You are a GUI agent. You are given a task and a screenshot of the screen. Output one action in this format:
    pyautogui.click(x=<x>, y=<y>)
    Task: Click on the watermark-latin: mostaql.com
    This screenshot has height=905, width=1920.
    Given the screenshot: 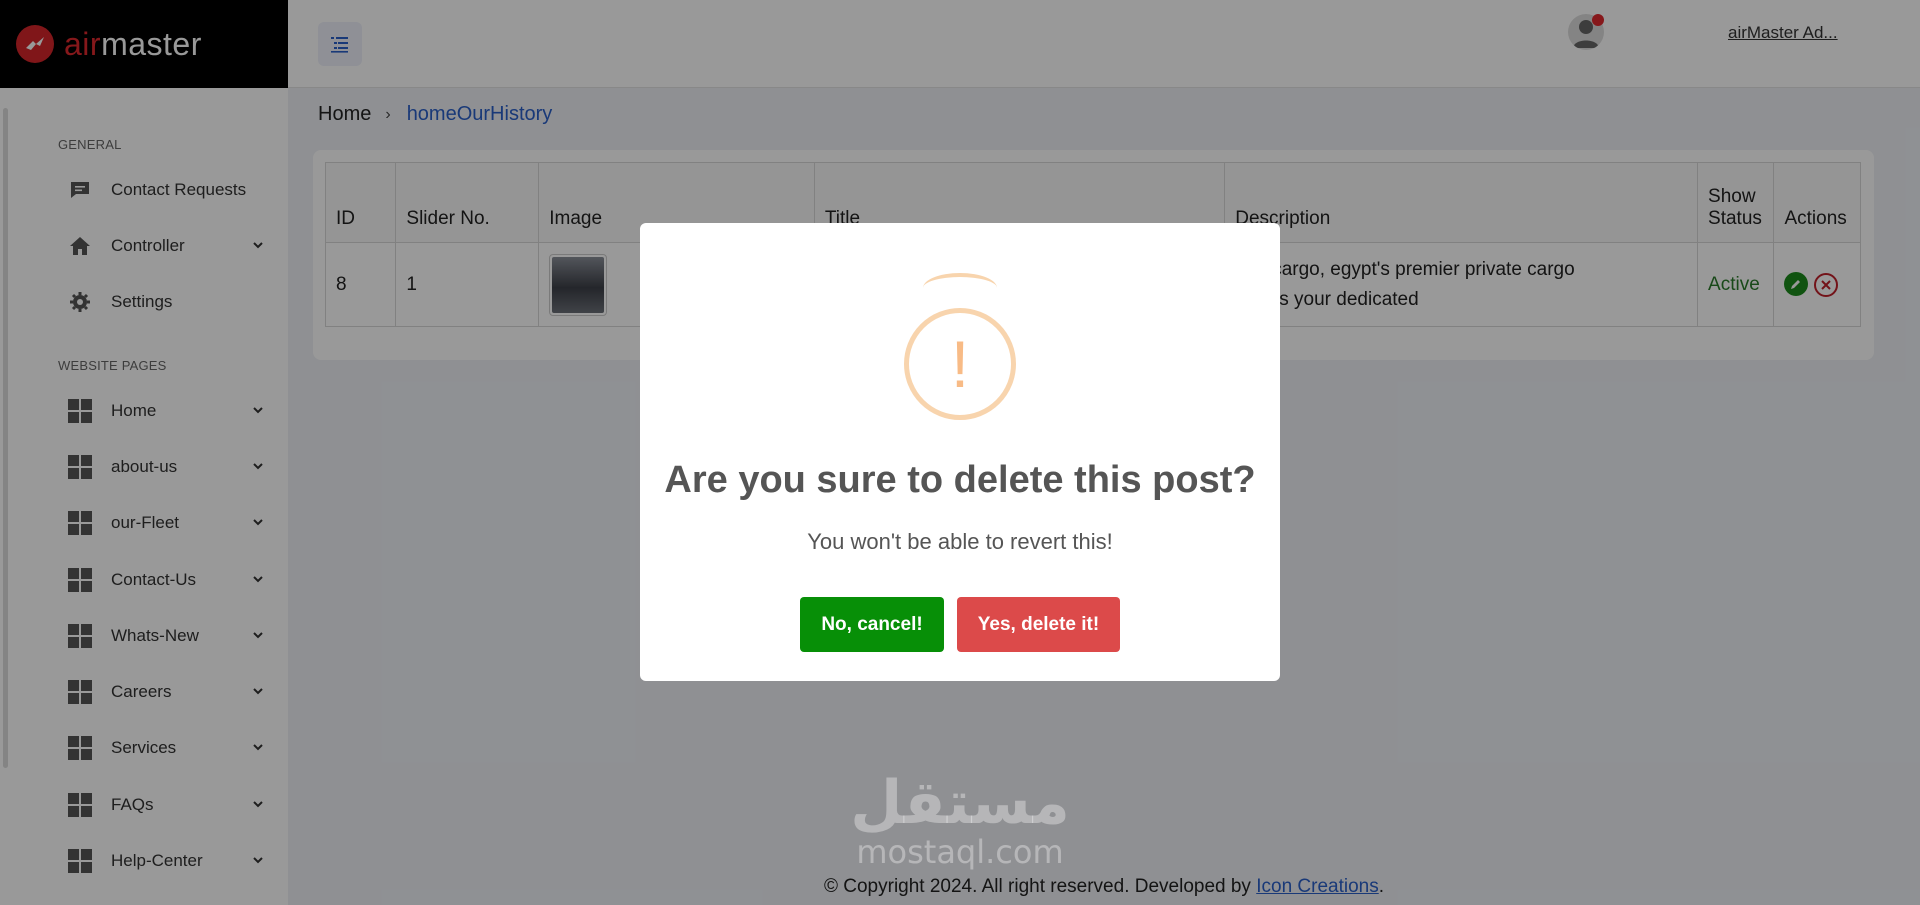 What is the action you would take?
    pyautogui.click(x=960, y=852)
    